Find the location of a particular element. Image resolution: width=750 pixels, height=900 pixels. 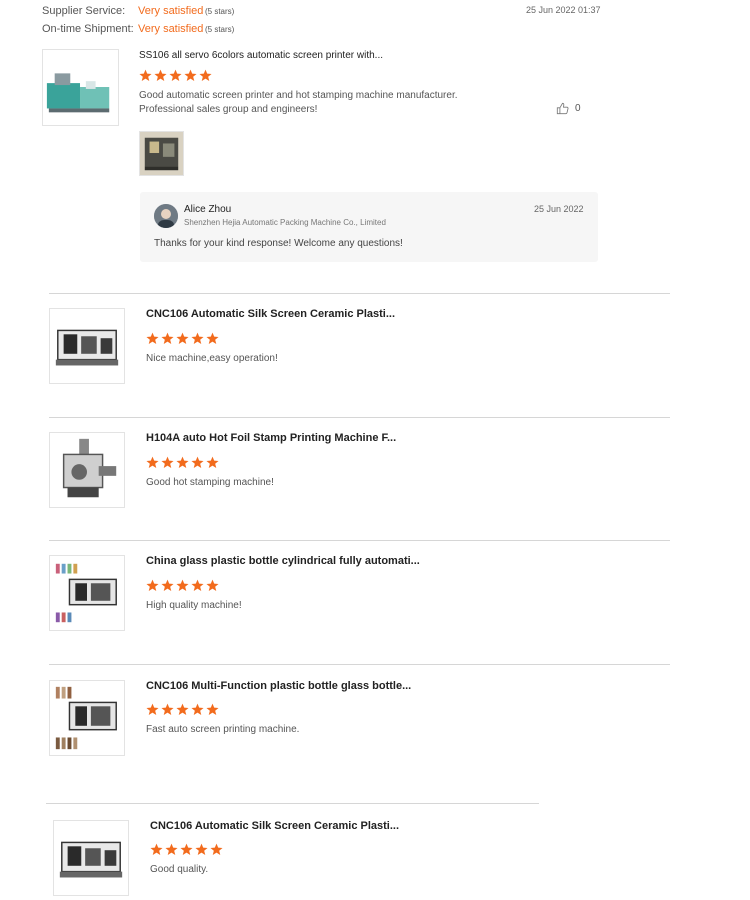

ontime-shipment-value: Very satisfied is located at coordinates (171, 29).